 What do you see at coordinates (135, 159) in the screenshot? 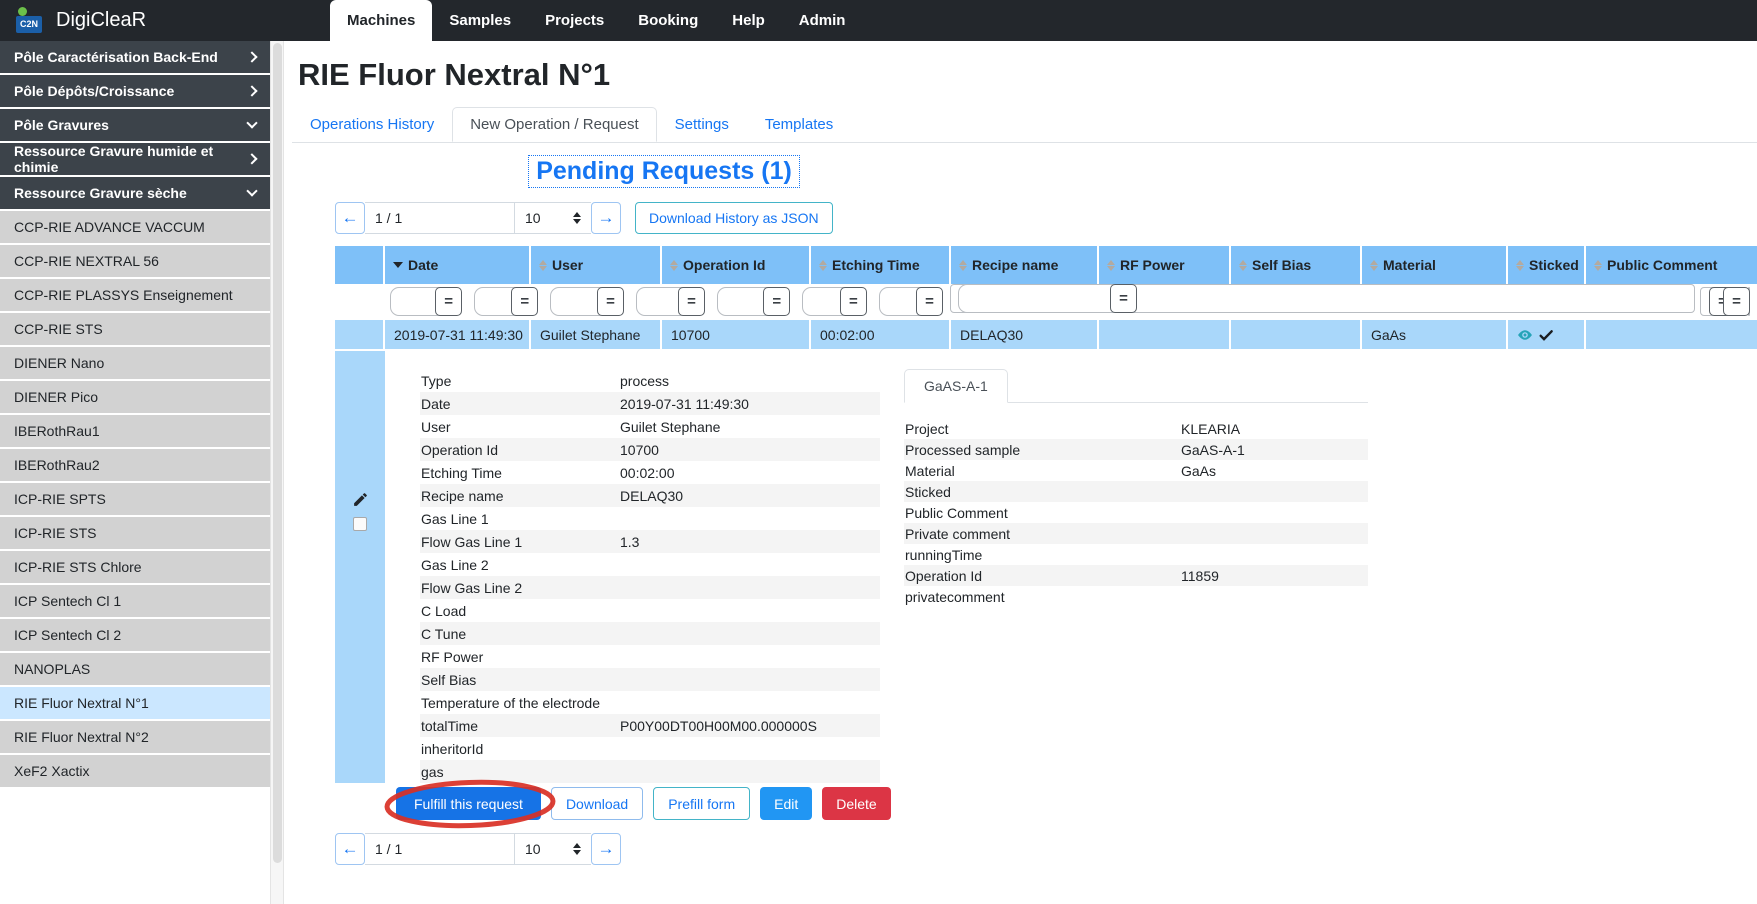
I see `sidebar-item: Ressource Gravure humide et chimie` at bounding box center [135, 159].